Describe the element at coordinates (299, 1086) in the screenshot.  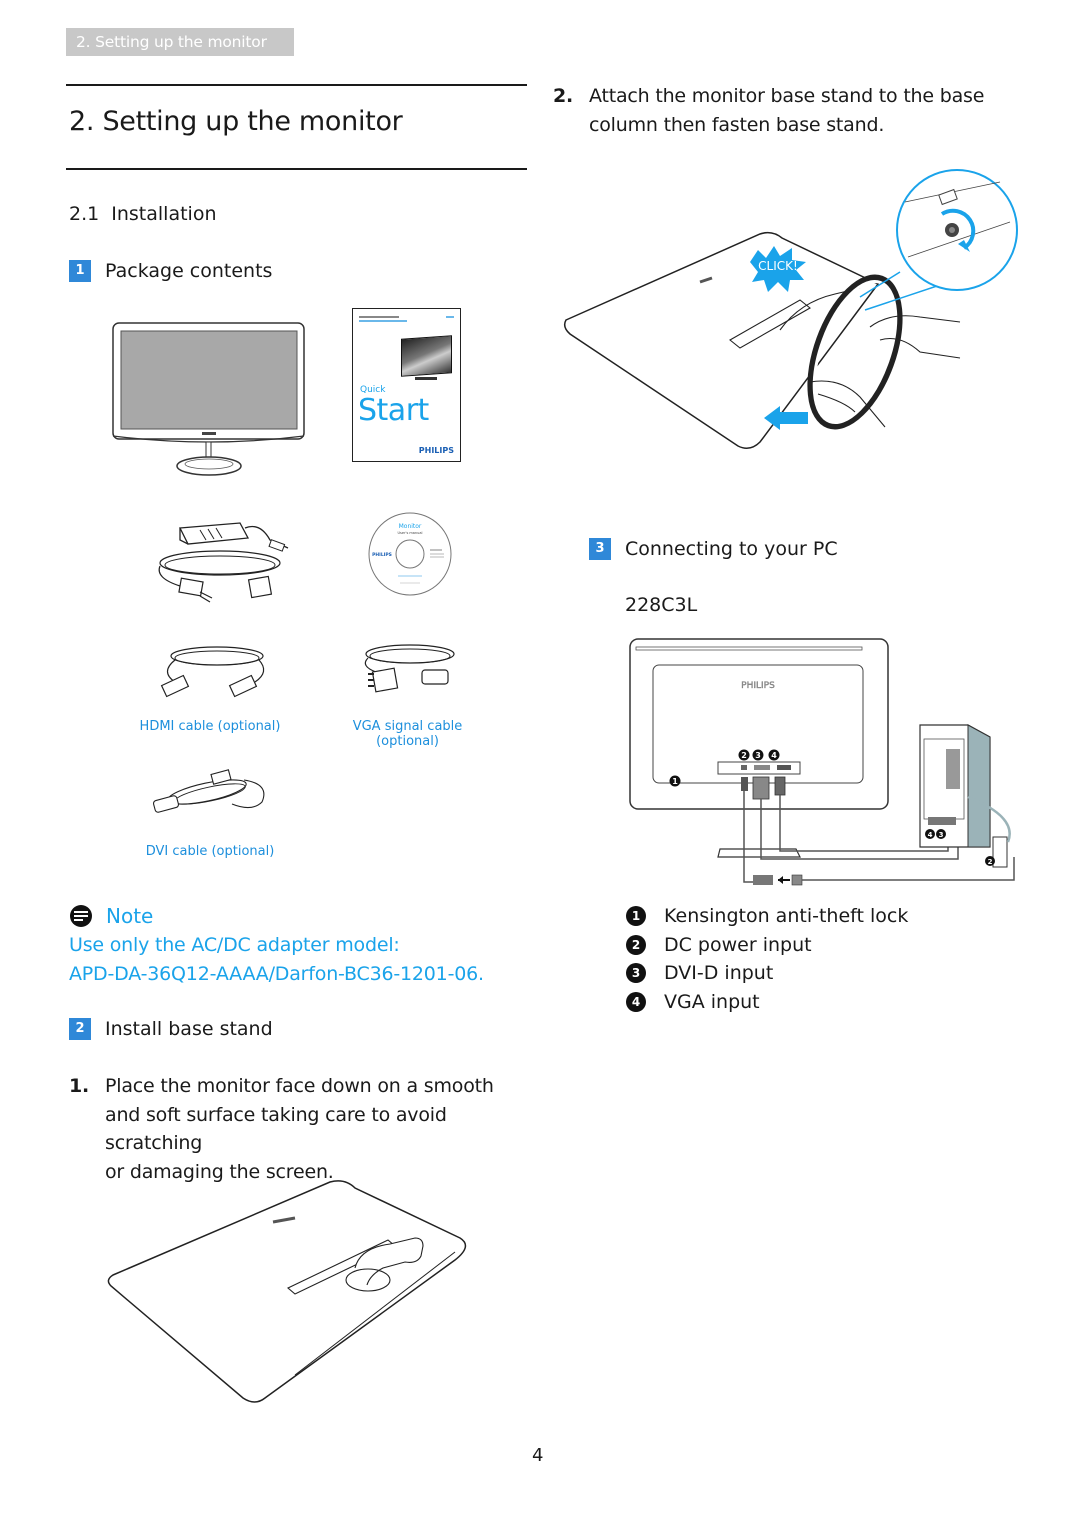
I see `instruction-line: Place the monitor face down on a smooth` at that location.